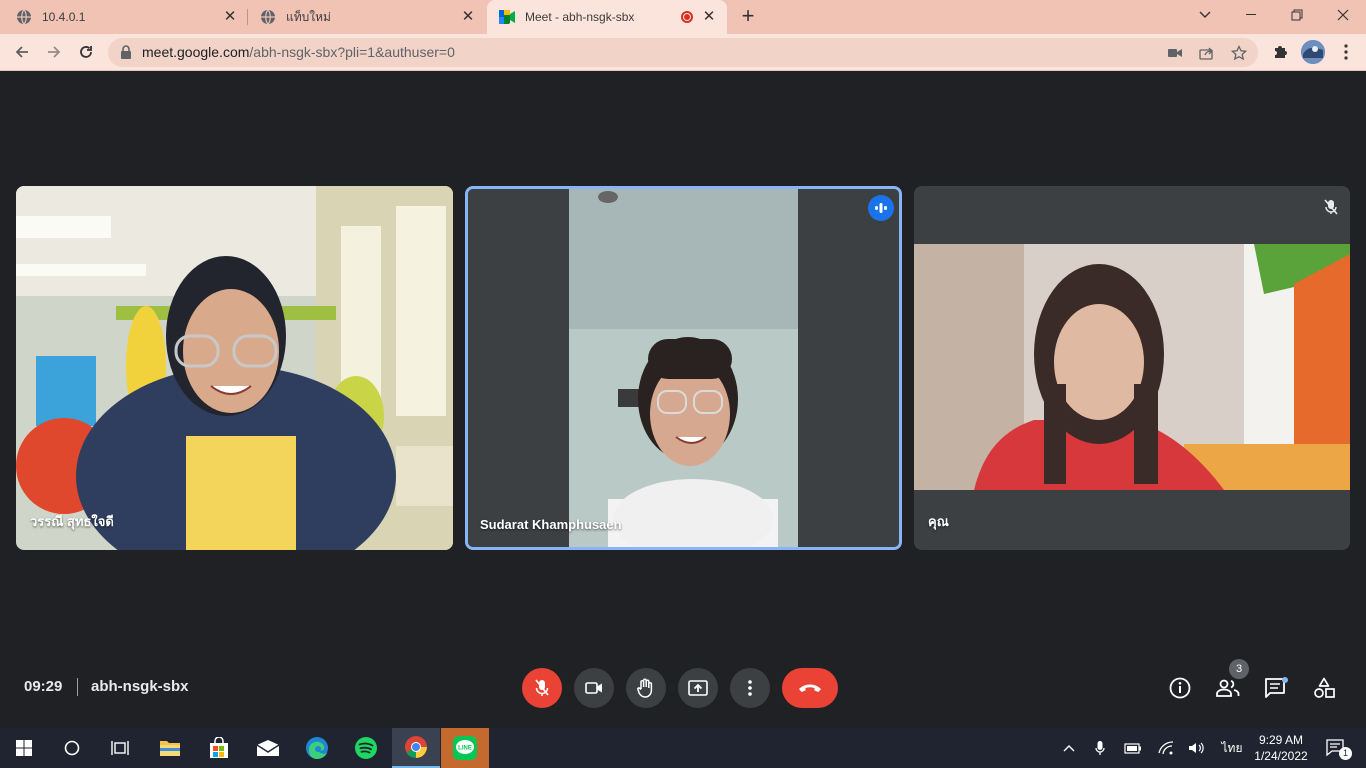 The image size is (1366, 768). Describe the element at coordinates (126, 54) in the screenshot. I see `lock-icon` at that location.